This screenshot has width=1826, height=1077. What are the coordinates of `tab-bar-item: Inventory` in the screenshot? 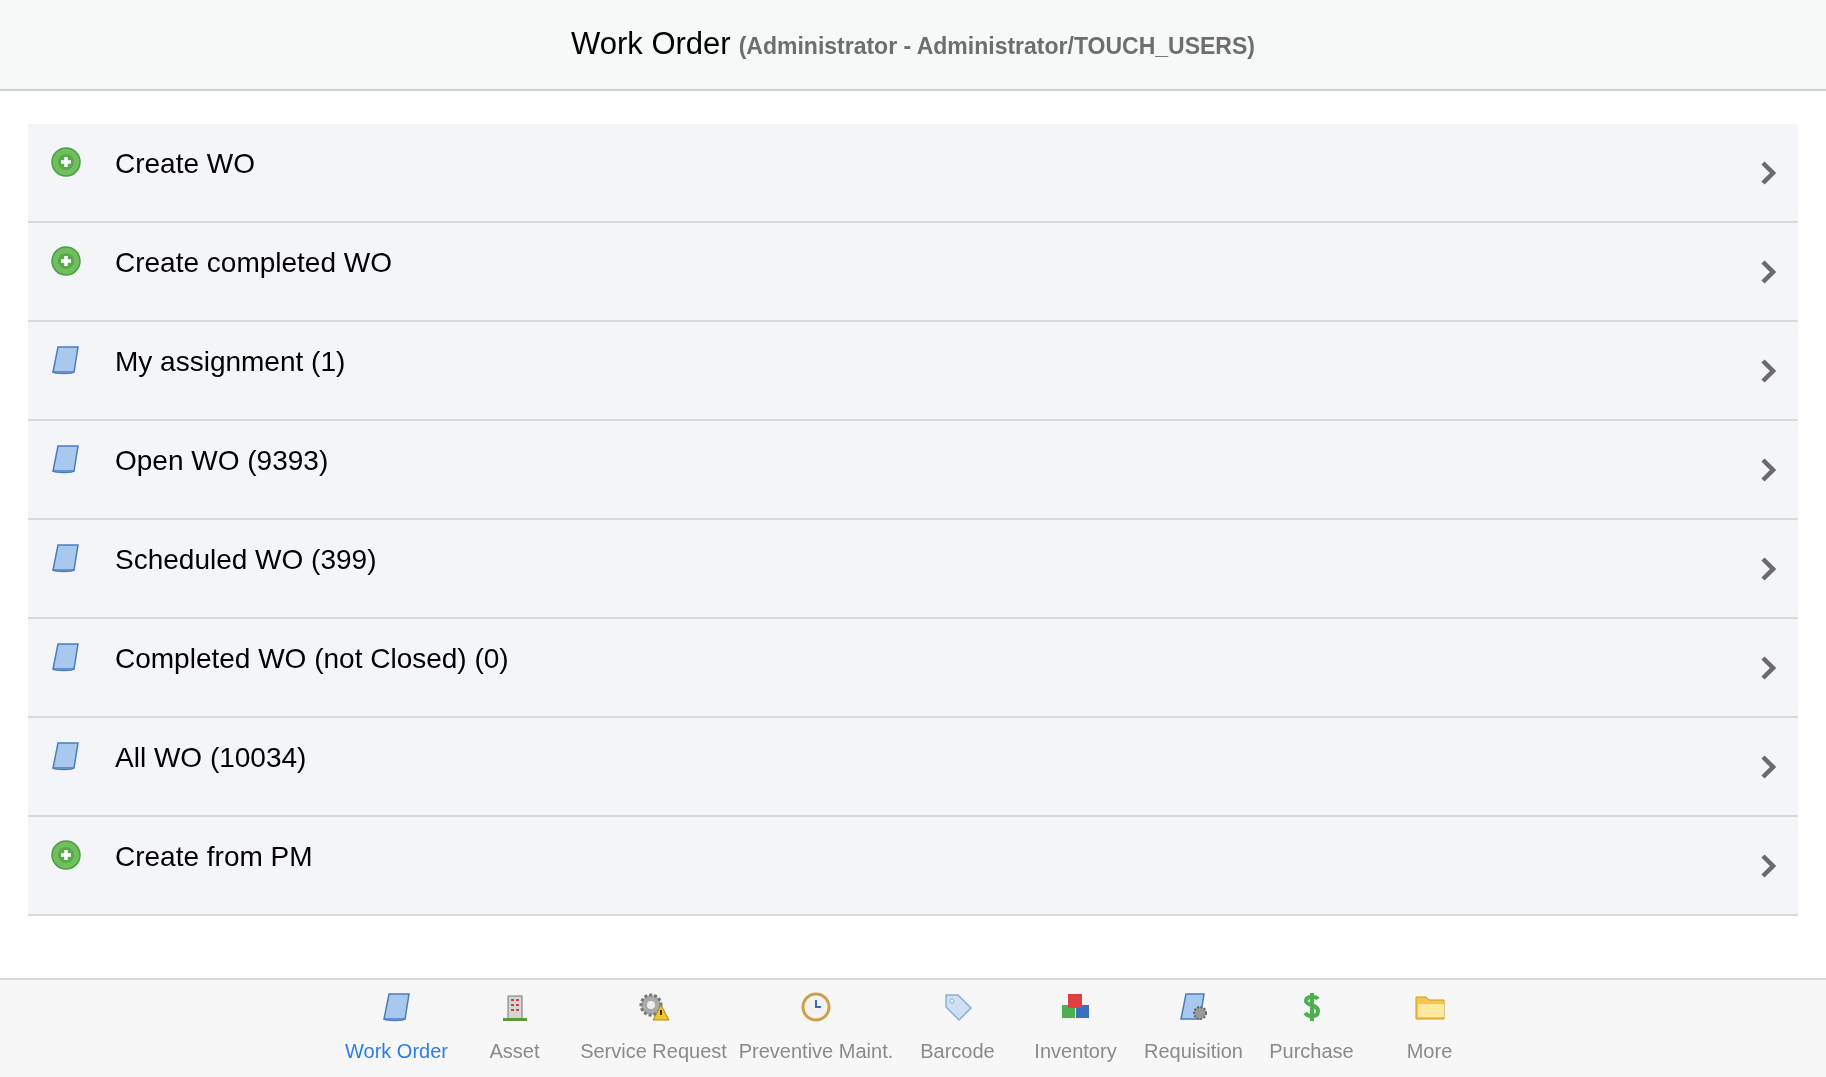 It's located at (1075, 1028).